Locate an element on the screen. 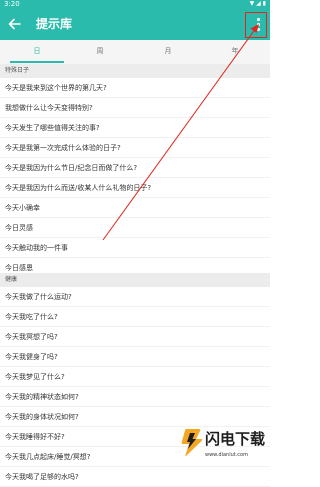  prompt-item: 我想做什么让今天变得特别? is located at coordinates (135, 108).